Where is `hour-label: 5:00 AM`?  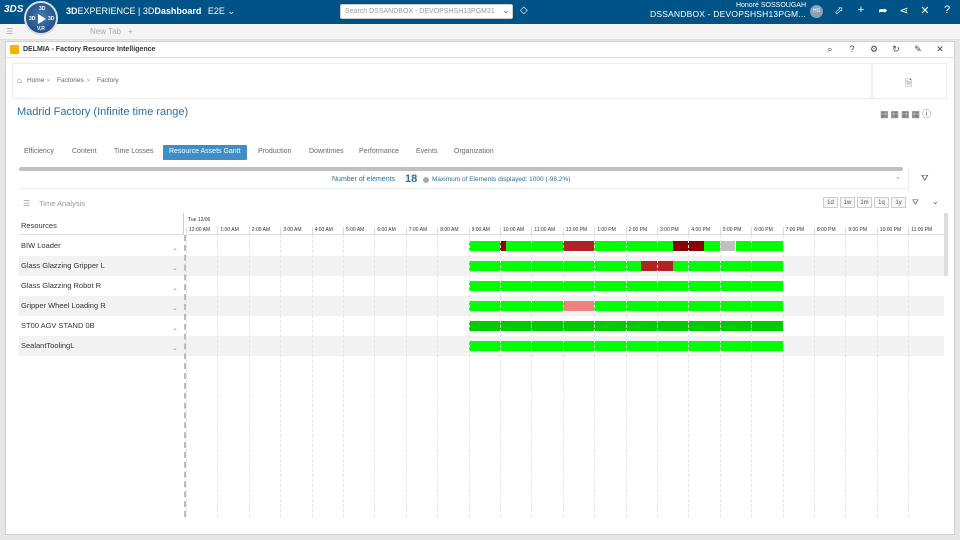
hour-label: 5:00 AM is located at coordinates (353, 231).